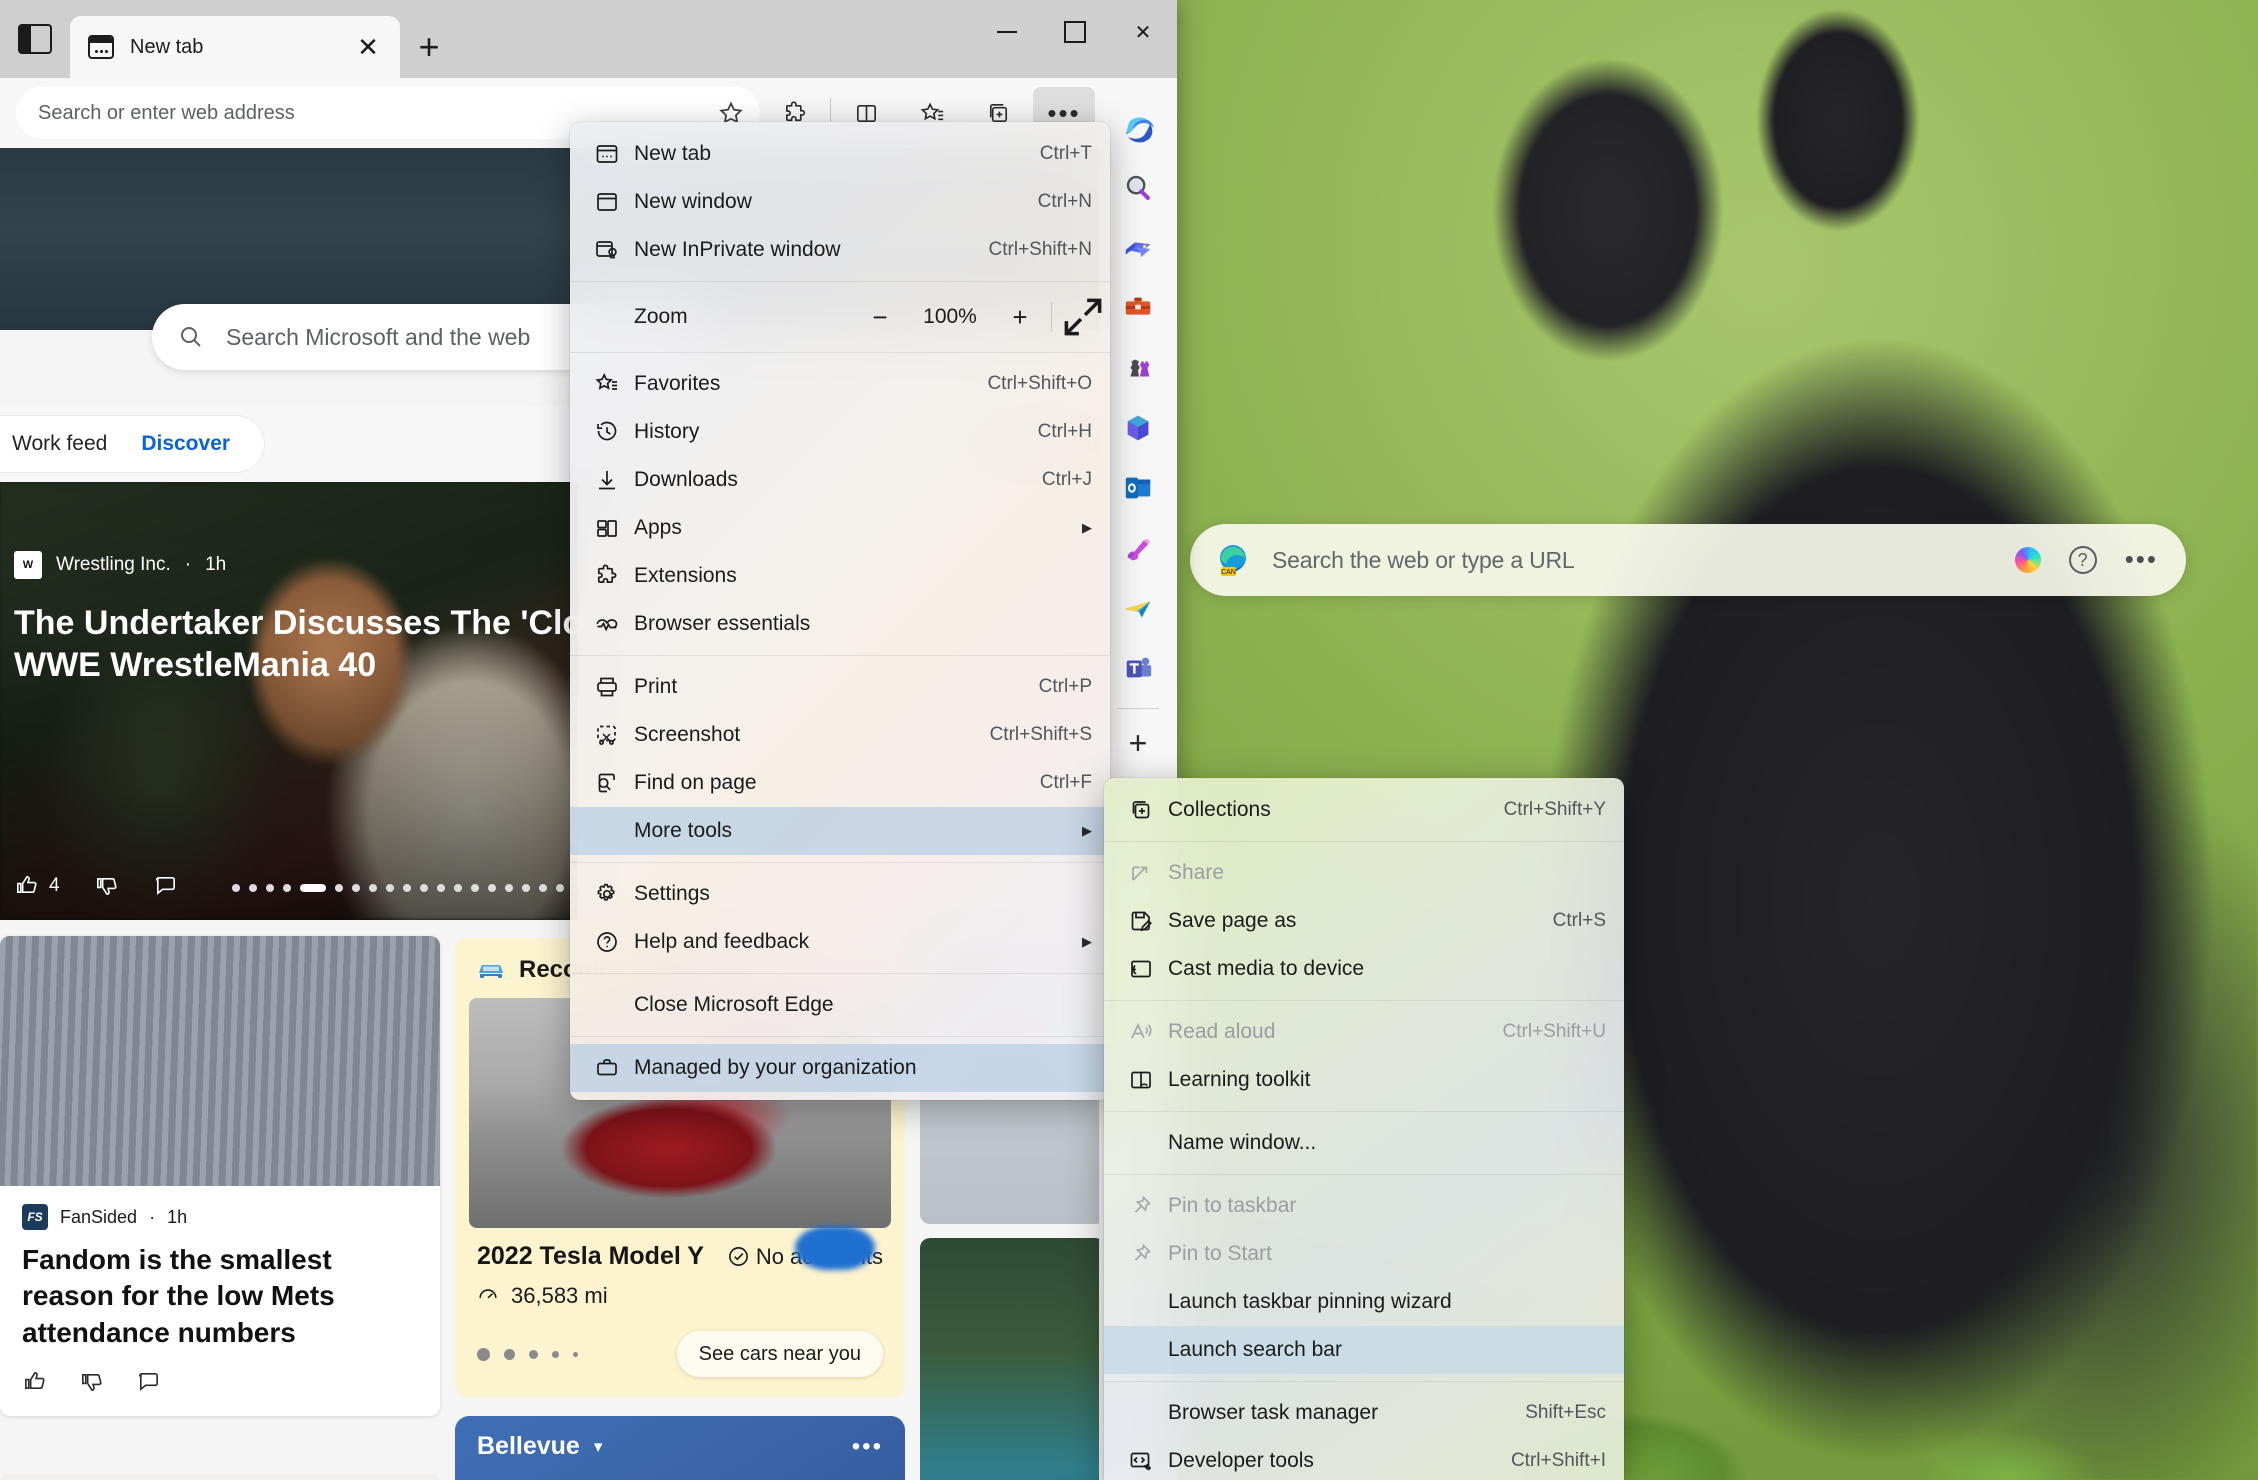  I want to click on submenu-item-save-page-as: Save page as Ctrl+S, so click(1364, 921).